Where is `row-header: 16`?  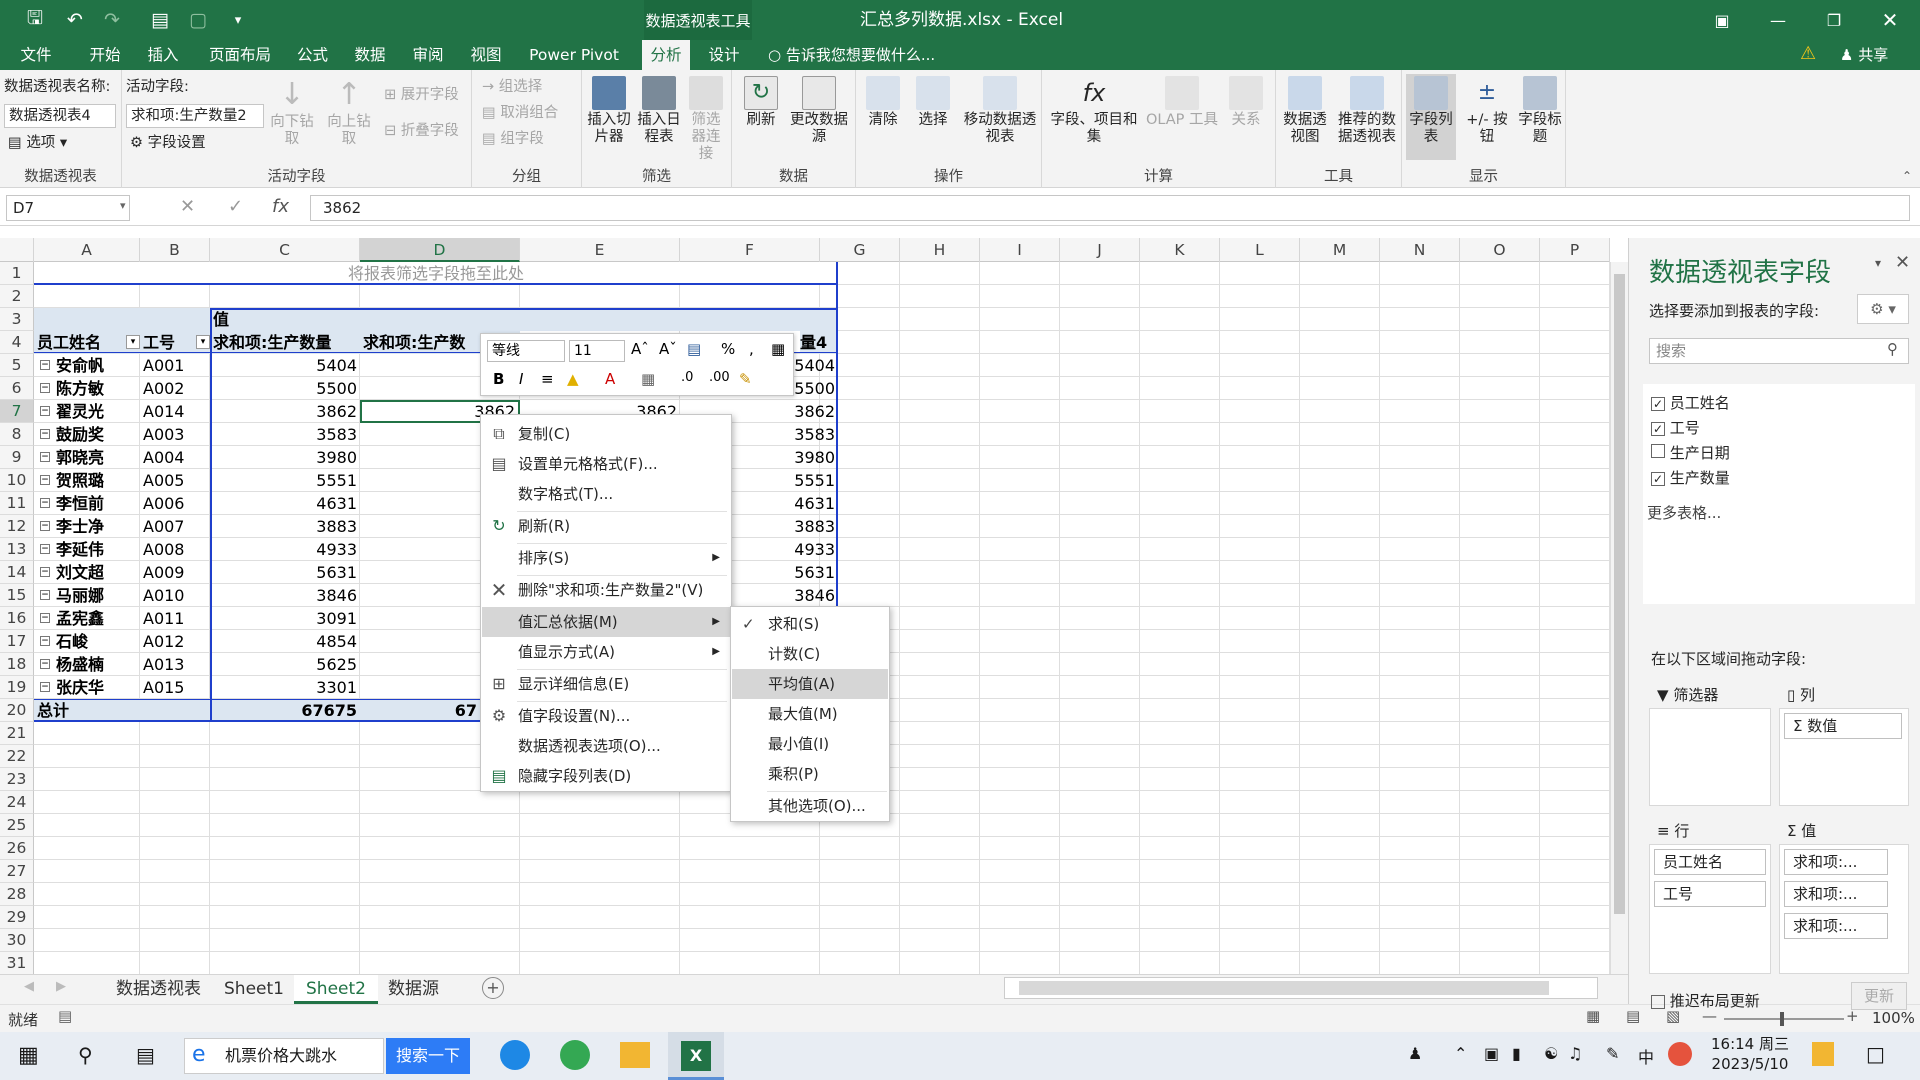 row-header: 16 is located at coordinates (17, 618).